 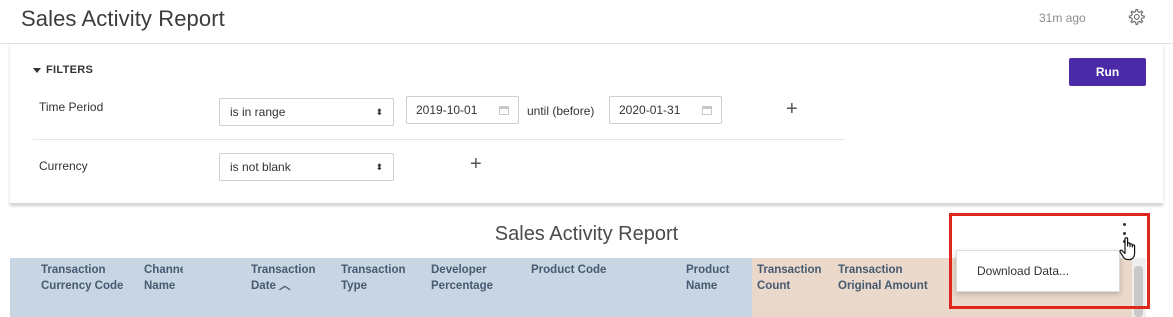 I want to click on time-period-operator-select: is in range ⬍, so click(x=306, y=112).